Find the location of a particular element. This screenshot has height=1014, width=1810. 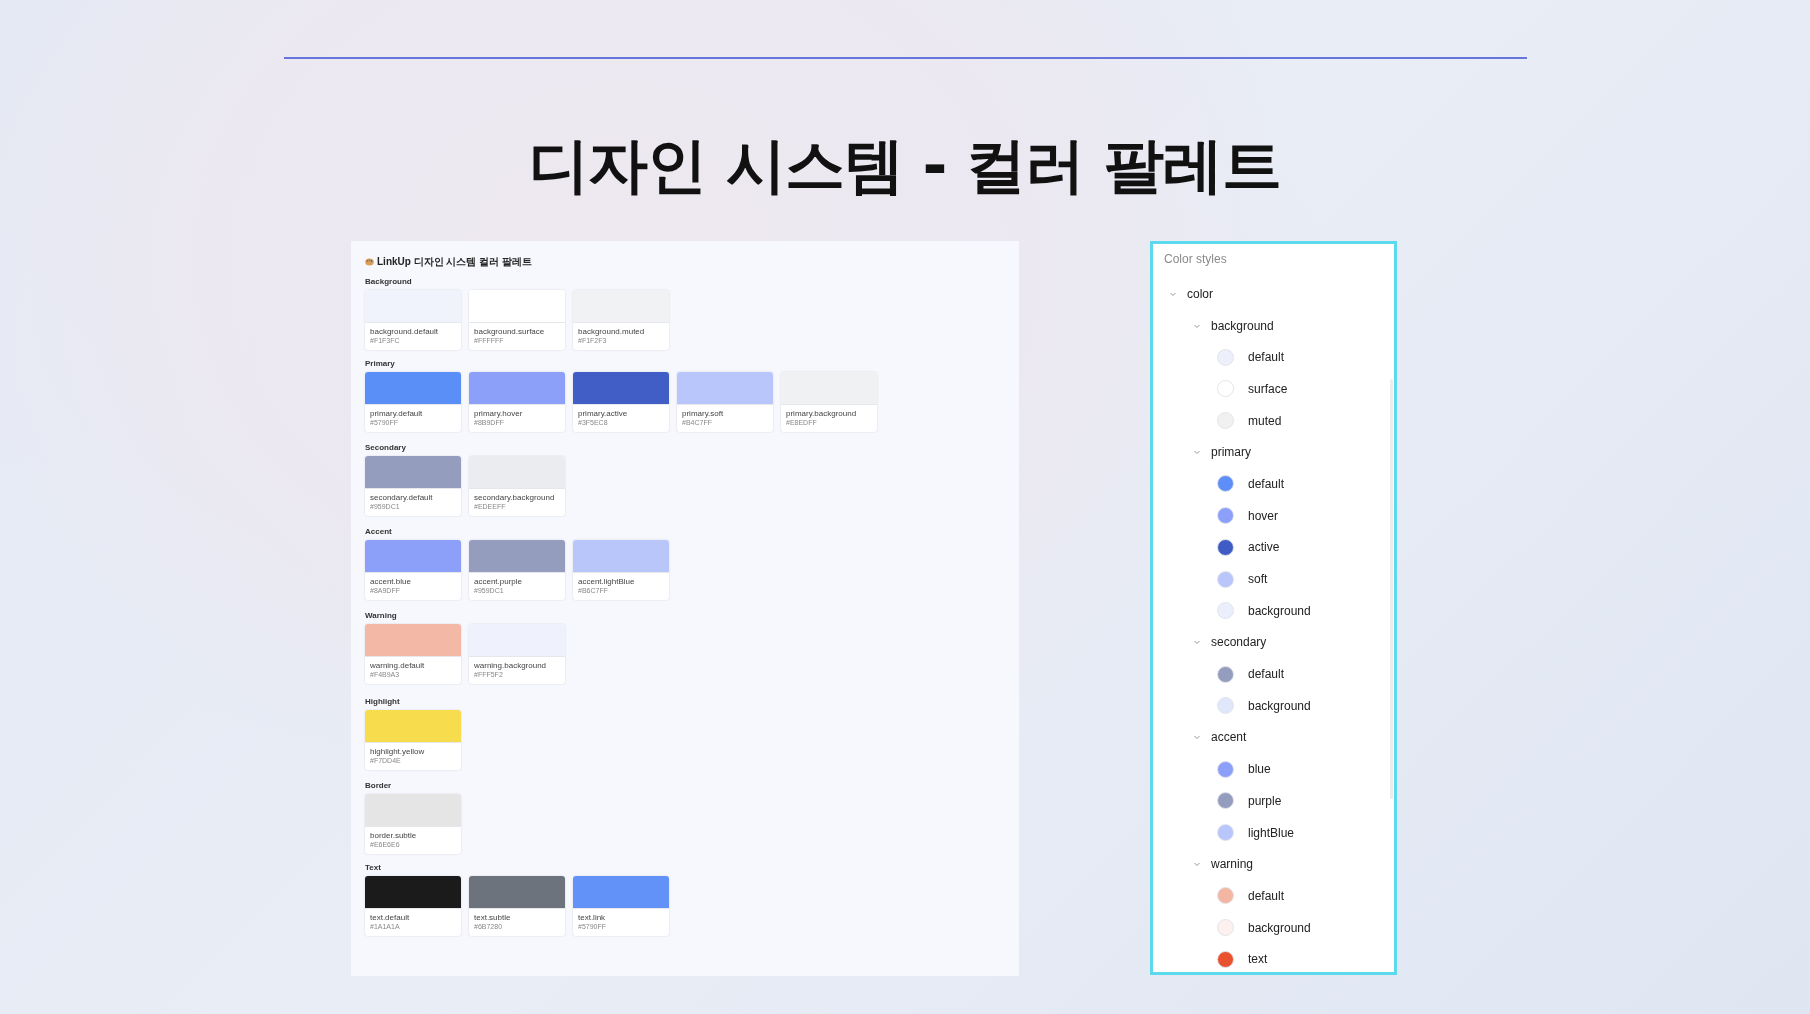

group-label: color is located at coordinates (1200, 293).